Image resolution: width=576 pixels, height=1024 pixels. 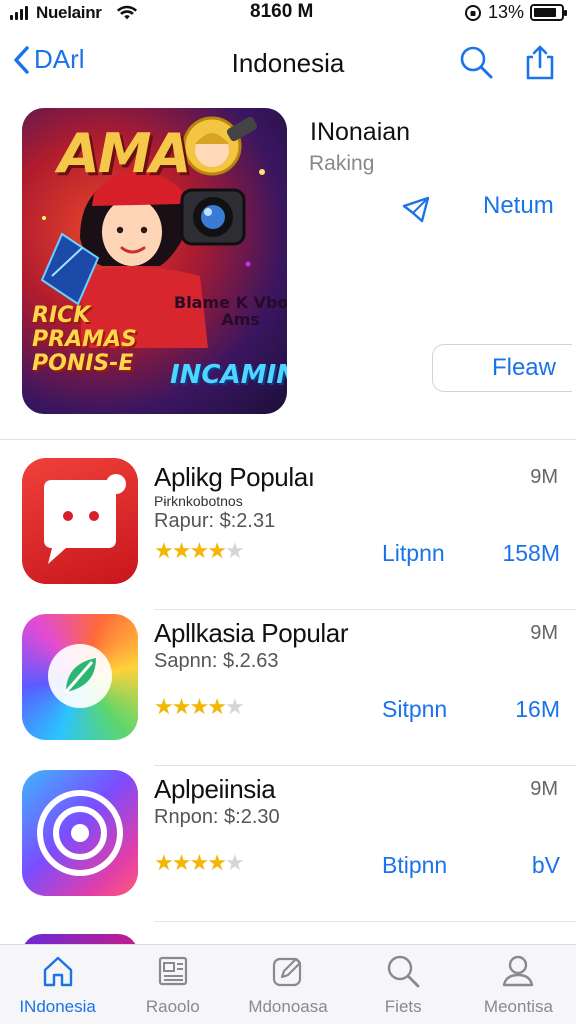 I want to click on tab-fiets: Fiets, so click(x=403, y=984).